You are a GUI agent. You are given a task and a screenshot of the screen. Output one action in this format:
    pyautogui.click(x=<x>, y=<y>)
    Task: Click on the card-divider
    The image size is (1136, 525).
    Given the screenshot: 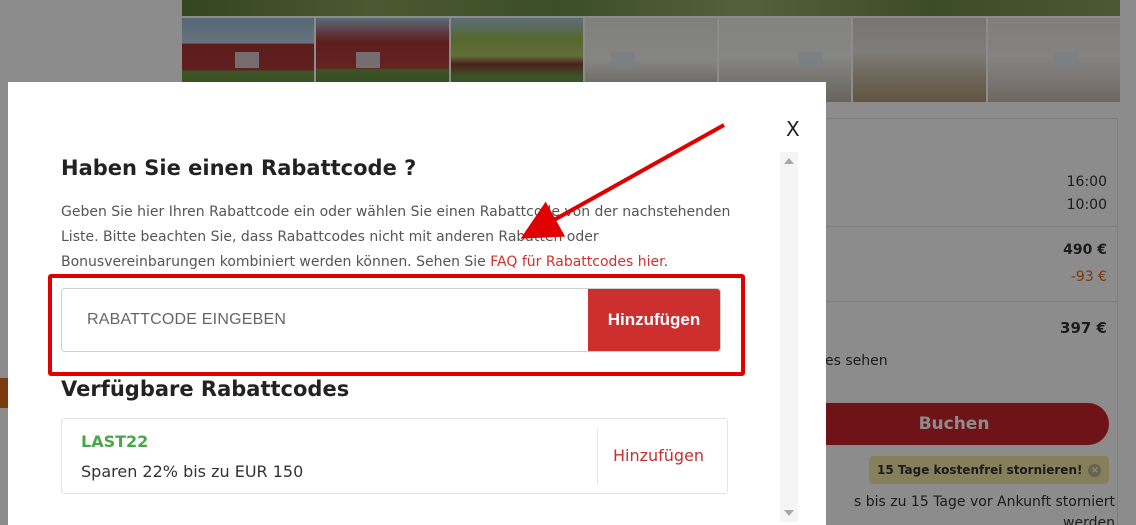 What is the action you would take?
    pyautogui.click(x=597, y=457)
    